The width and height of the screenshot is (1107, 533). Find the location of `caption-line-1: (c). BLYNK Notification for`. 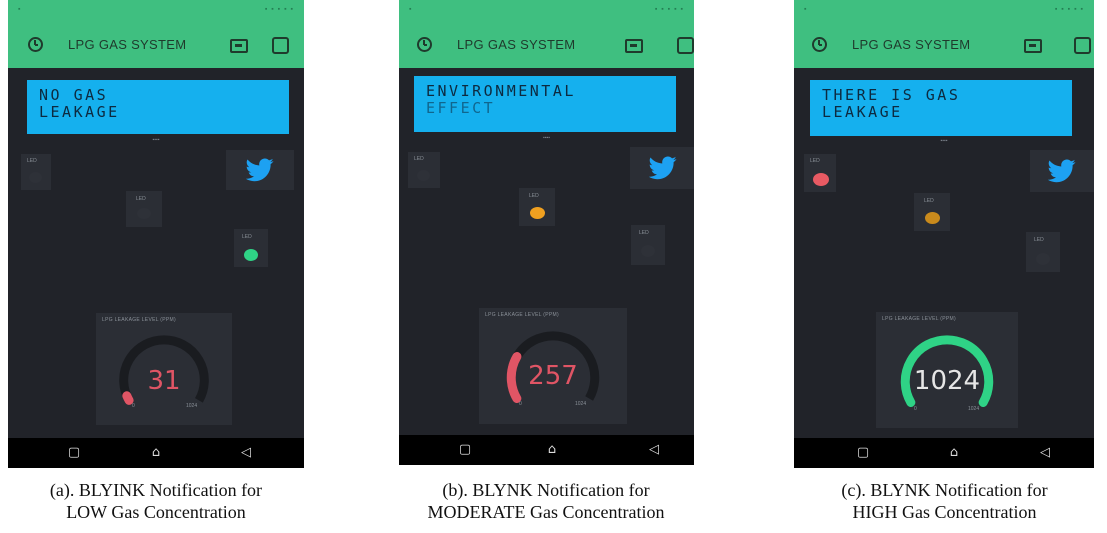

caption-line-1: (c). BLYNK Notification for is located at coordinates (944, 490).